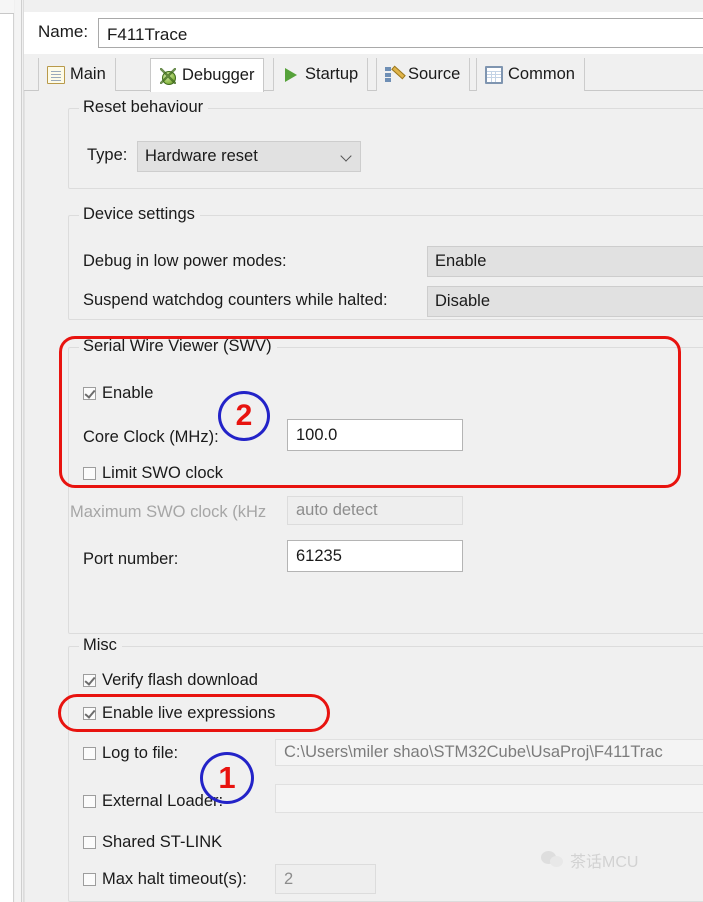 The width and height of the screenshot is (703, 902). Describe the element at coordinates (162, 842) in the screenshot. I see `shared-stlink-label: Shared ST-LINK` at that location.